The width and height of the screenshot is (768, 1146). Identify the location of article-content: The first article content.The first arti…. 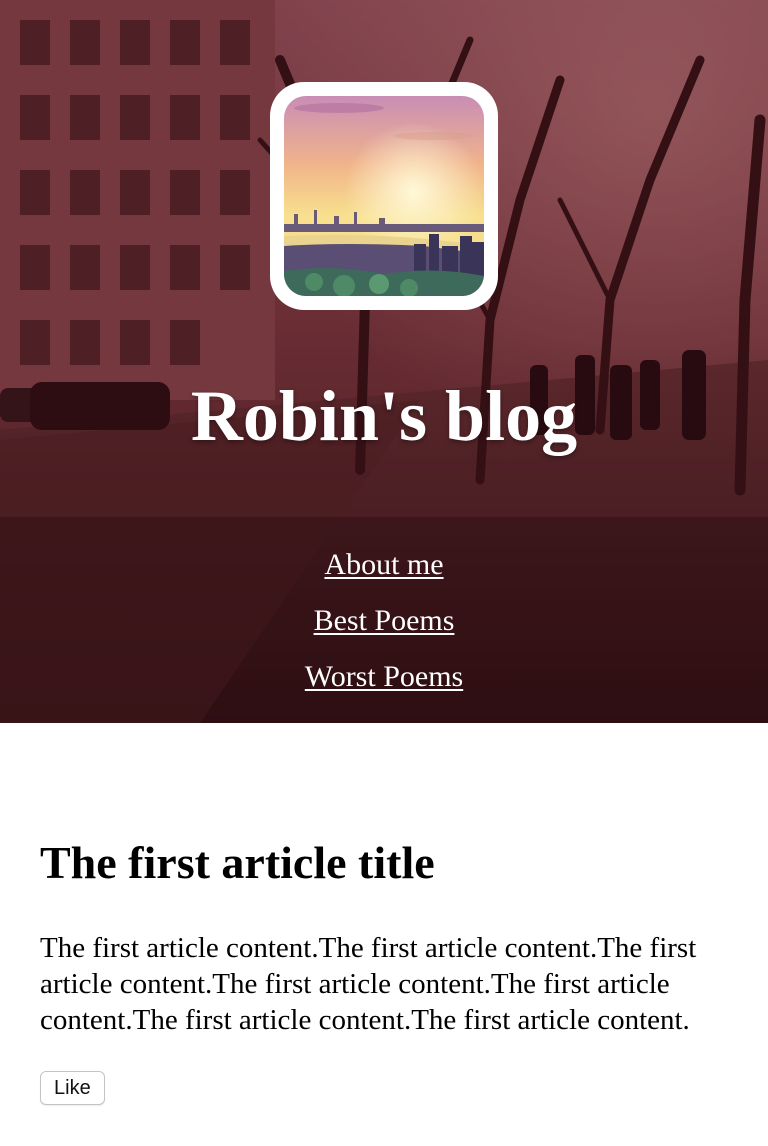
(368, 984).